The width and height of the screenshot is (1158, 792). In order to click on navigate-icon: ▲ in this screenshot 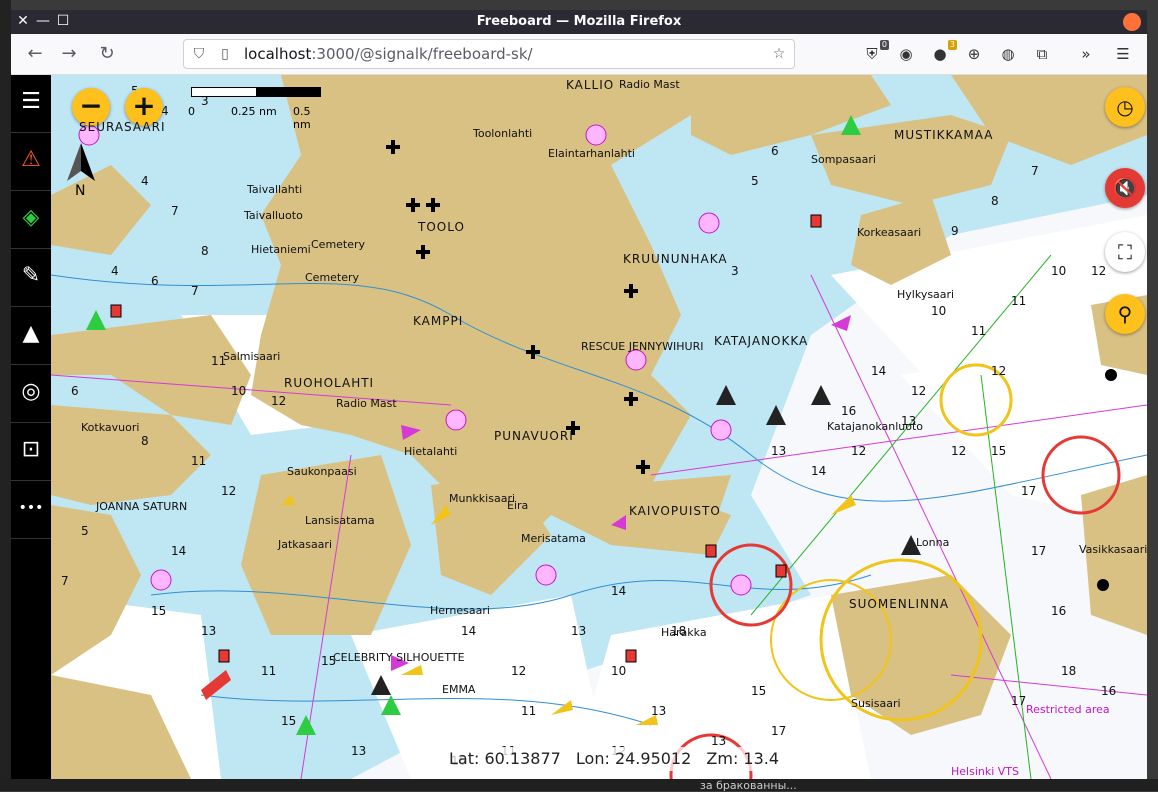, I will do `click(31, 333)`.